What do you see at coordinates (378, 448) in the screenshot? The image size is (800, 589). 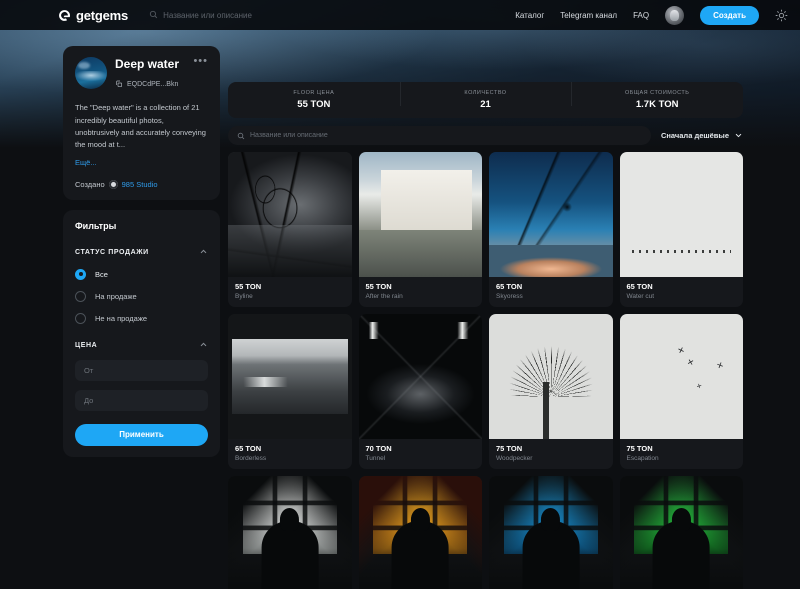 I see `nft-price: 70 TON` at bounding box center [378, 448].